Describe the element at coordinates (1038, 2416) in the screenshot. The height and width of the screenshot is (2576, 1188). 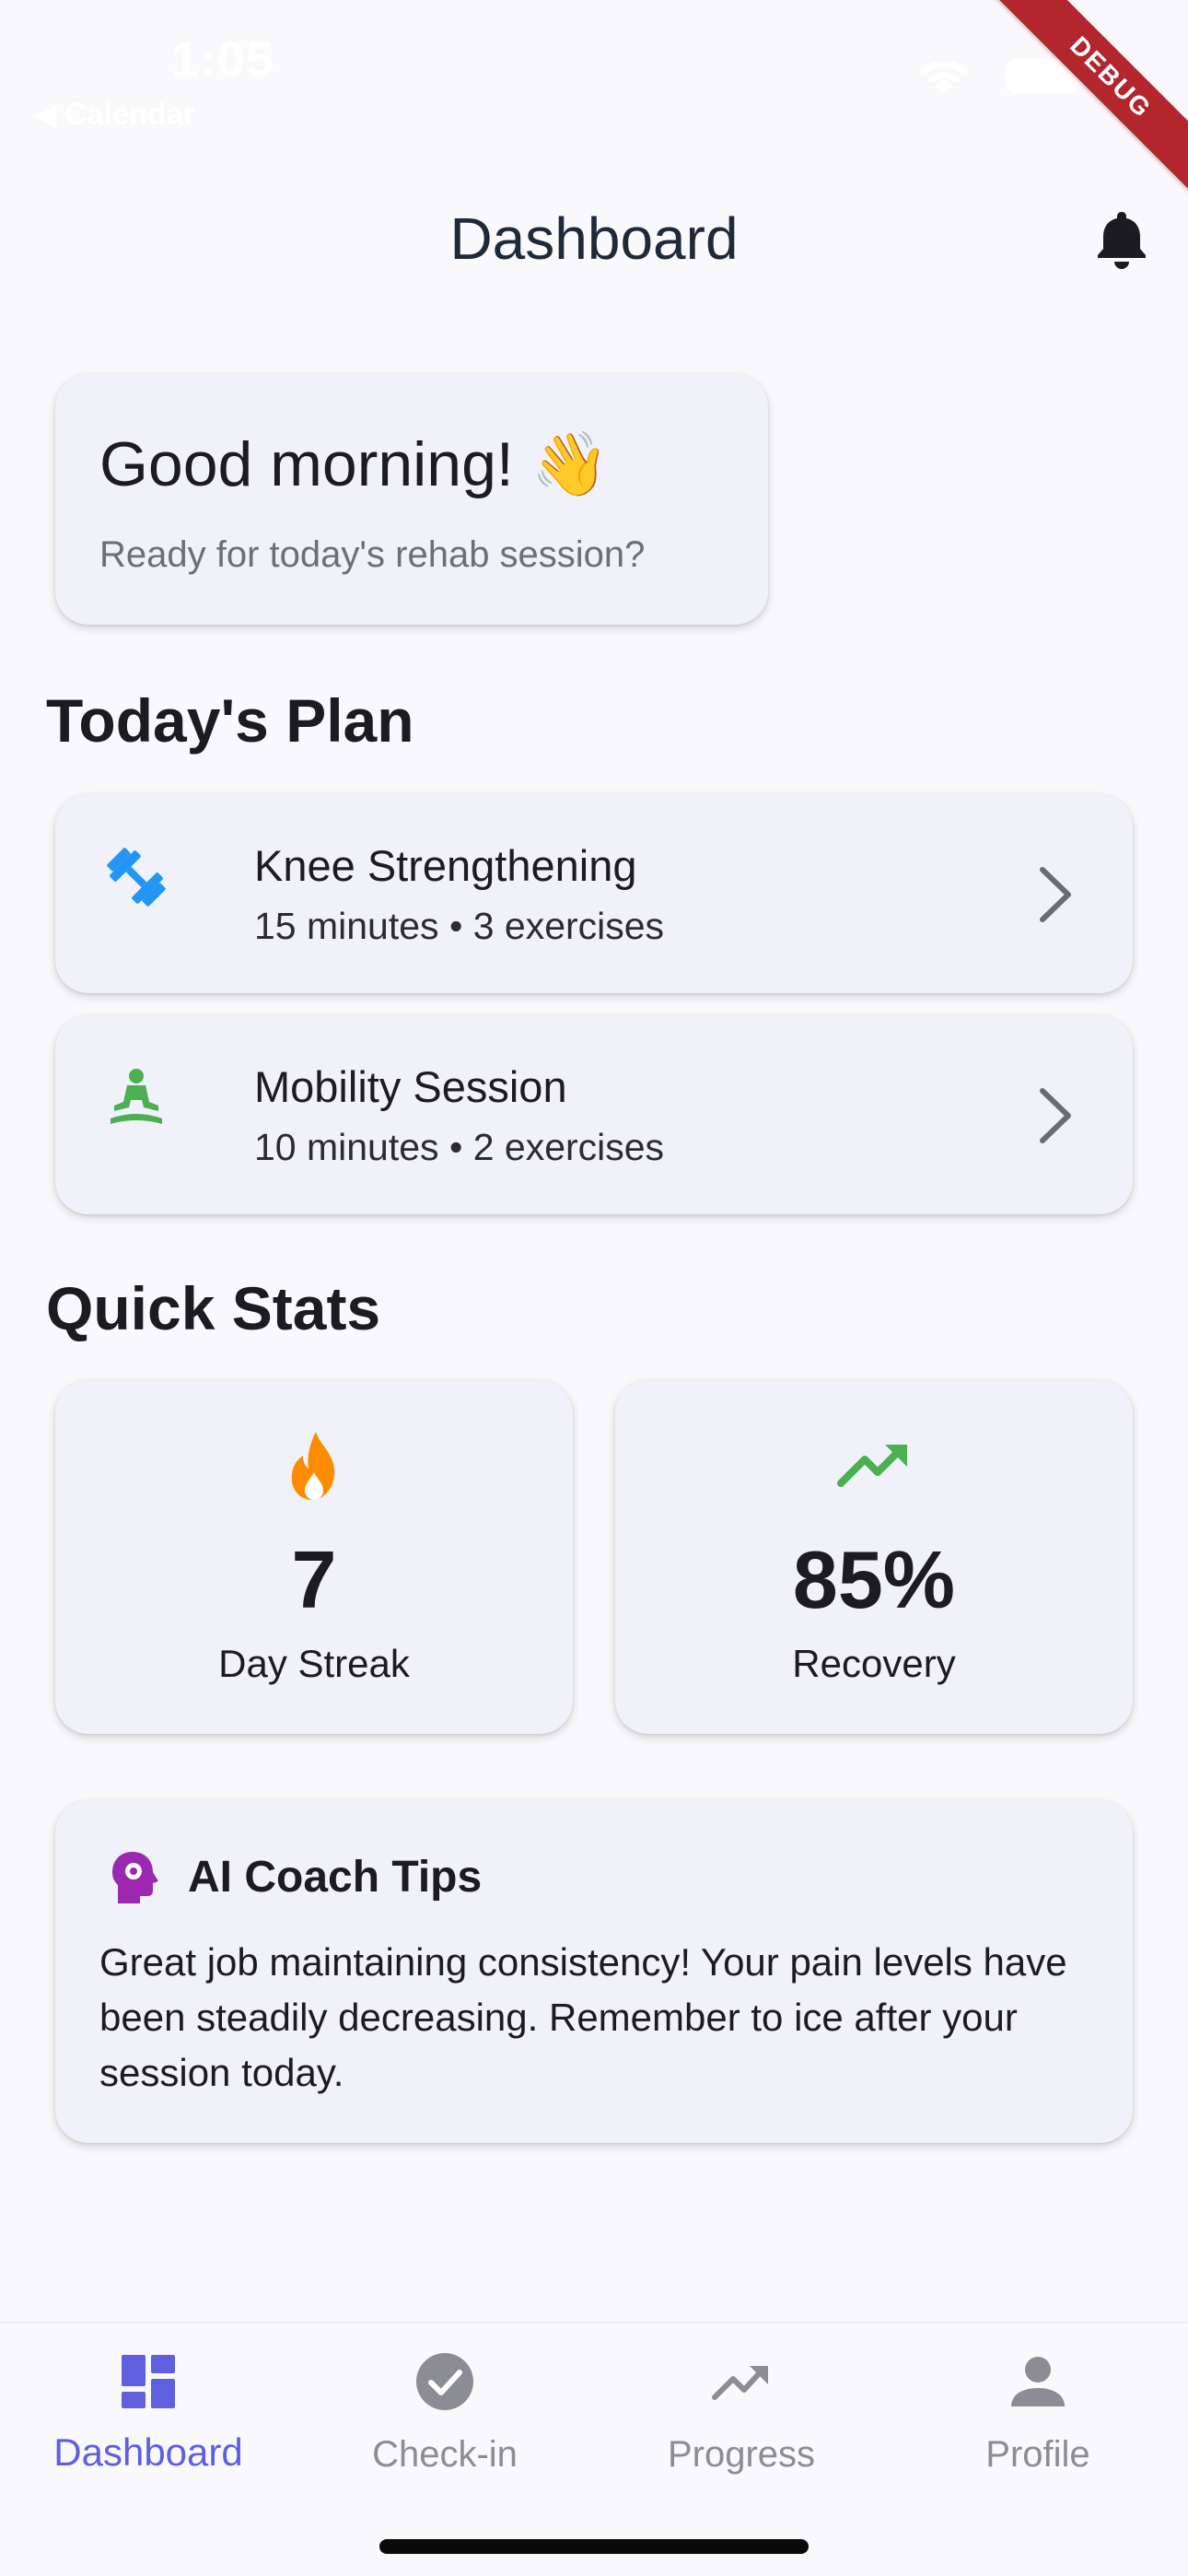
I see `nav-item-profile: Profile` at that location.